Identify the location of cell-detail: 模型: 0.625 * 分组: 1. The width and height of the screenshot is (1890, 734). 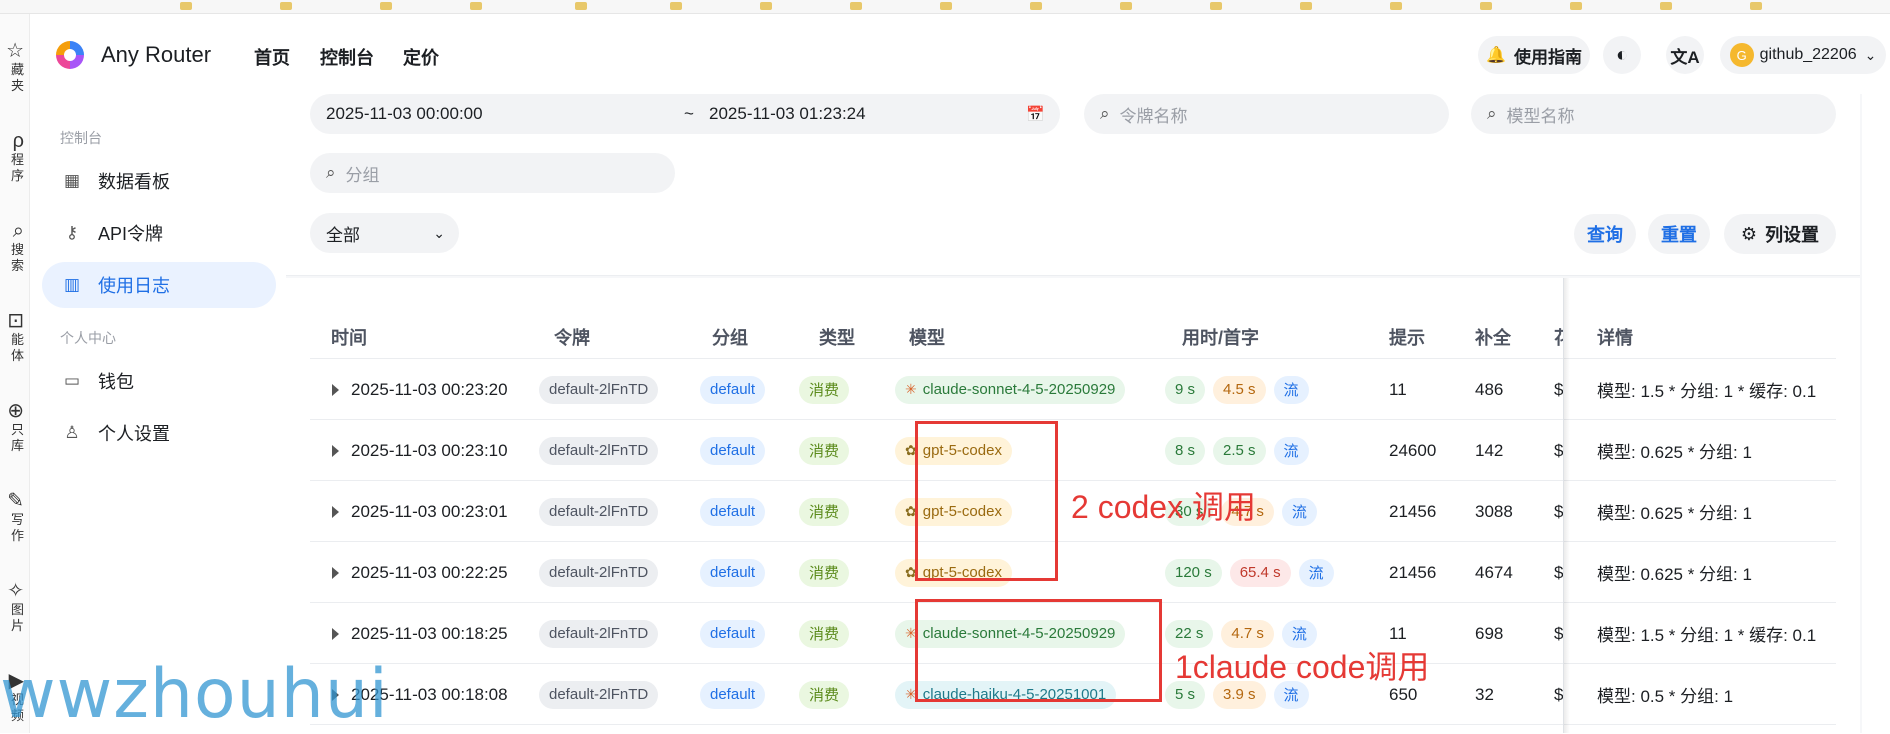
(1674, 513).